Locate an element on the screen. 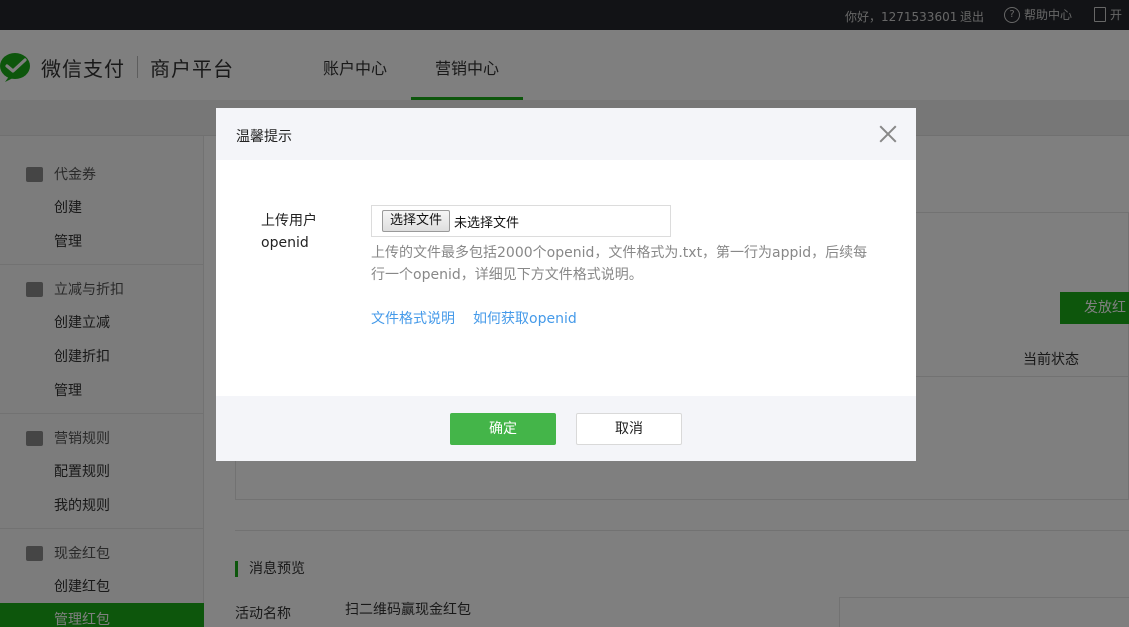 The image size is (1129, 627). choose-file-button: 选择文件 is located at coordinates (416, 221).